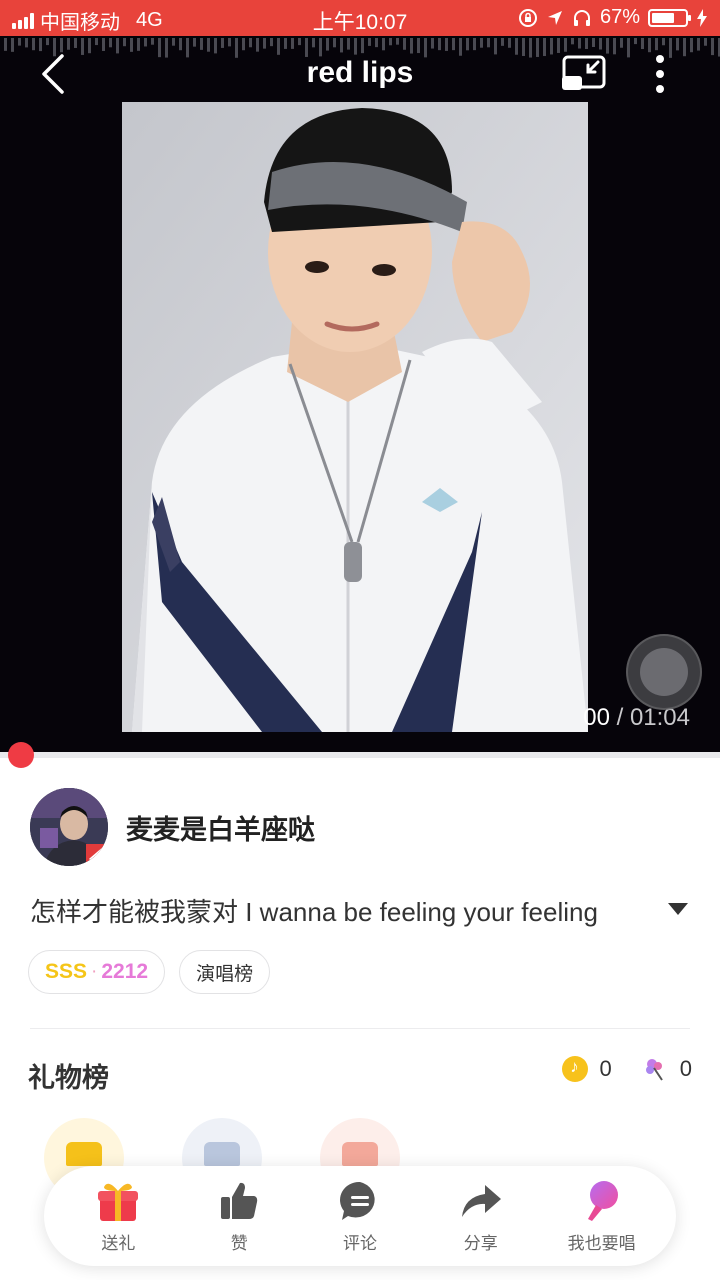 Image resolution: width=720 pixels, height=1280 pixels. What do you see at coordinates (239, 1200) in the screenshot?
I see `thumbs-up-icon` at bounding box center [239, 1200].